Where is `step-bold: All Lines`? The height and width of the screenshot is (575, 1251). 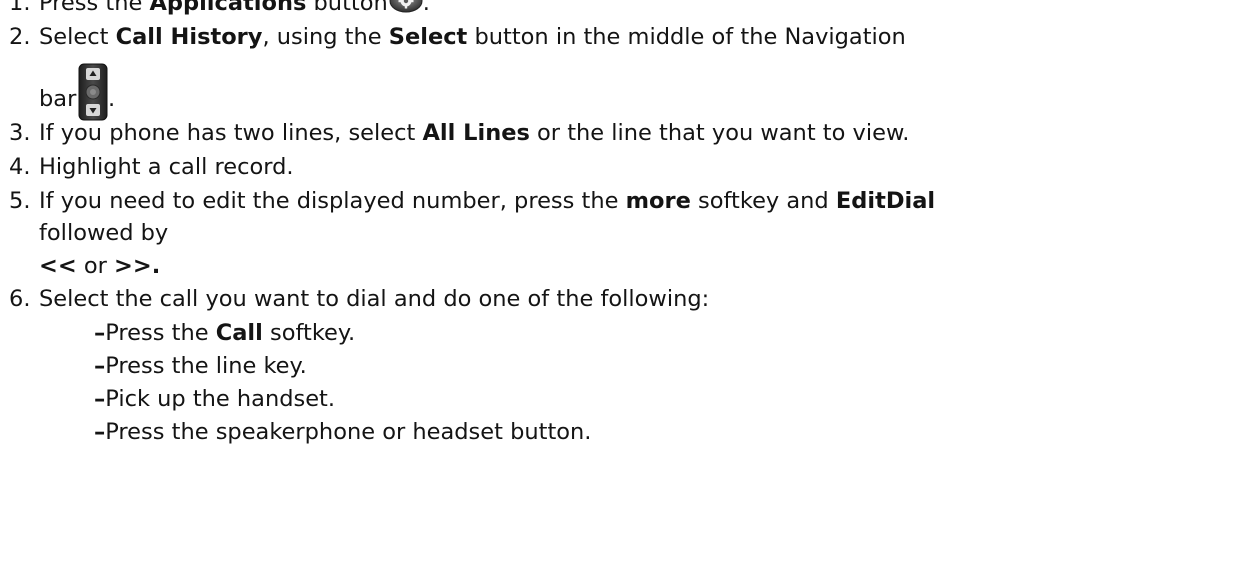
step-bold: All Lines is located at coordinates (476, 133).